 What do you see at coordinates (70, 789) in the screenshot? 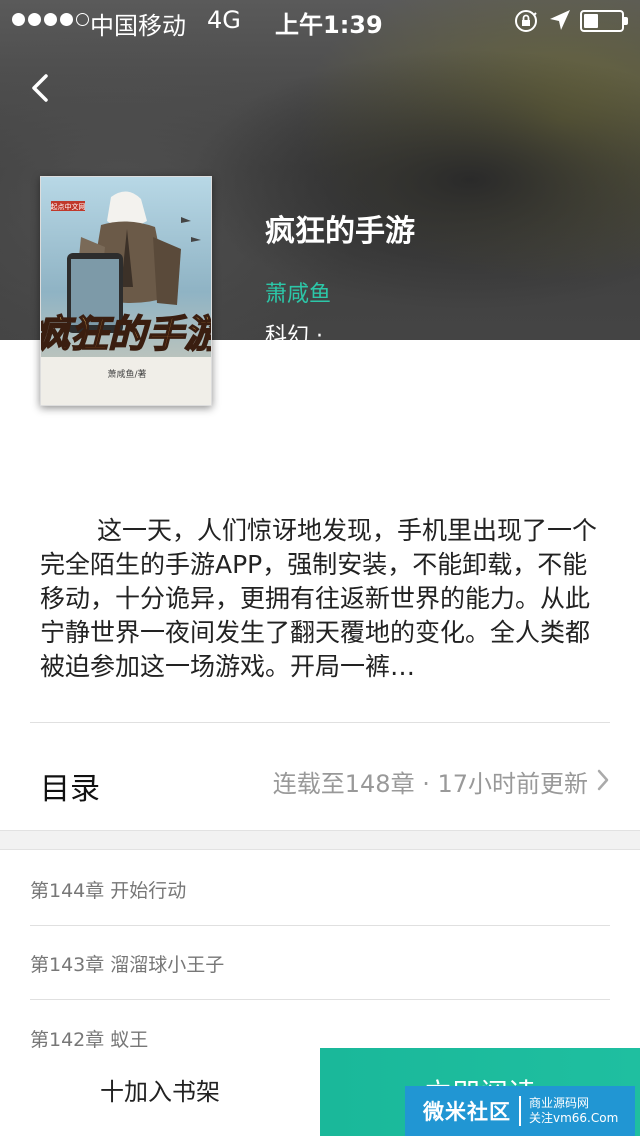
I see `catalog-label: 目录` at bounding box center [70, 789].